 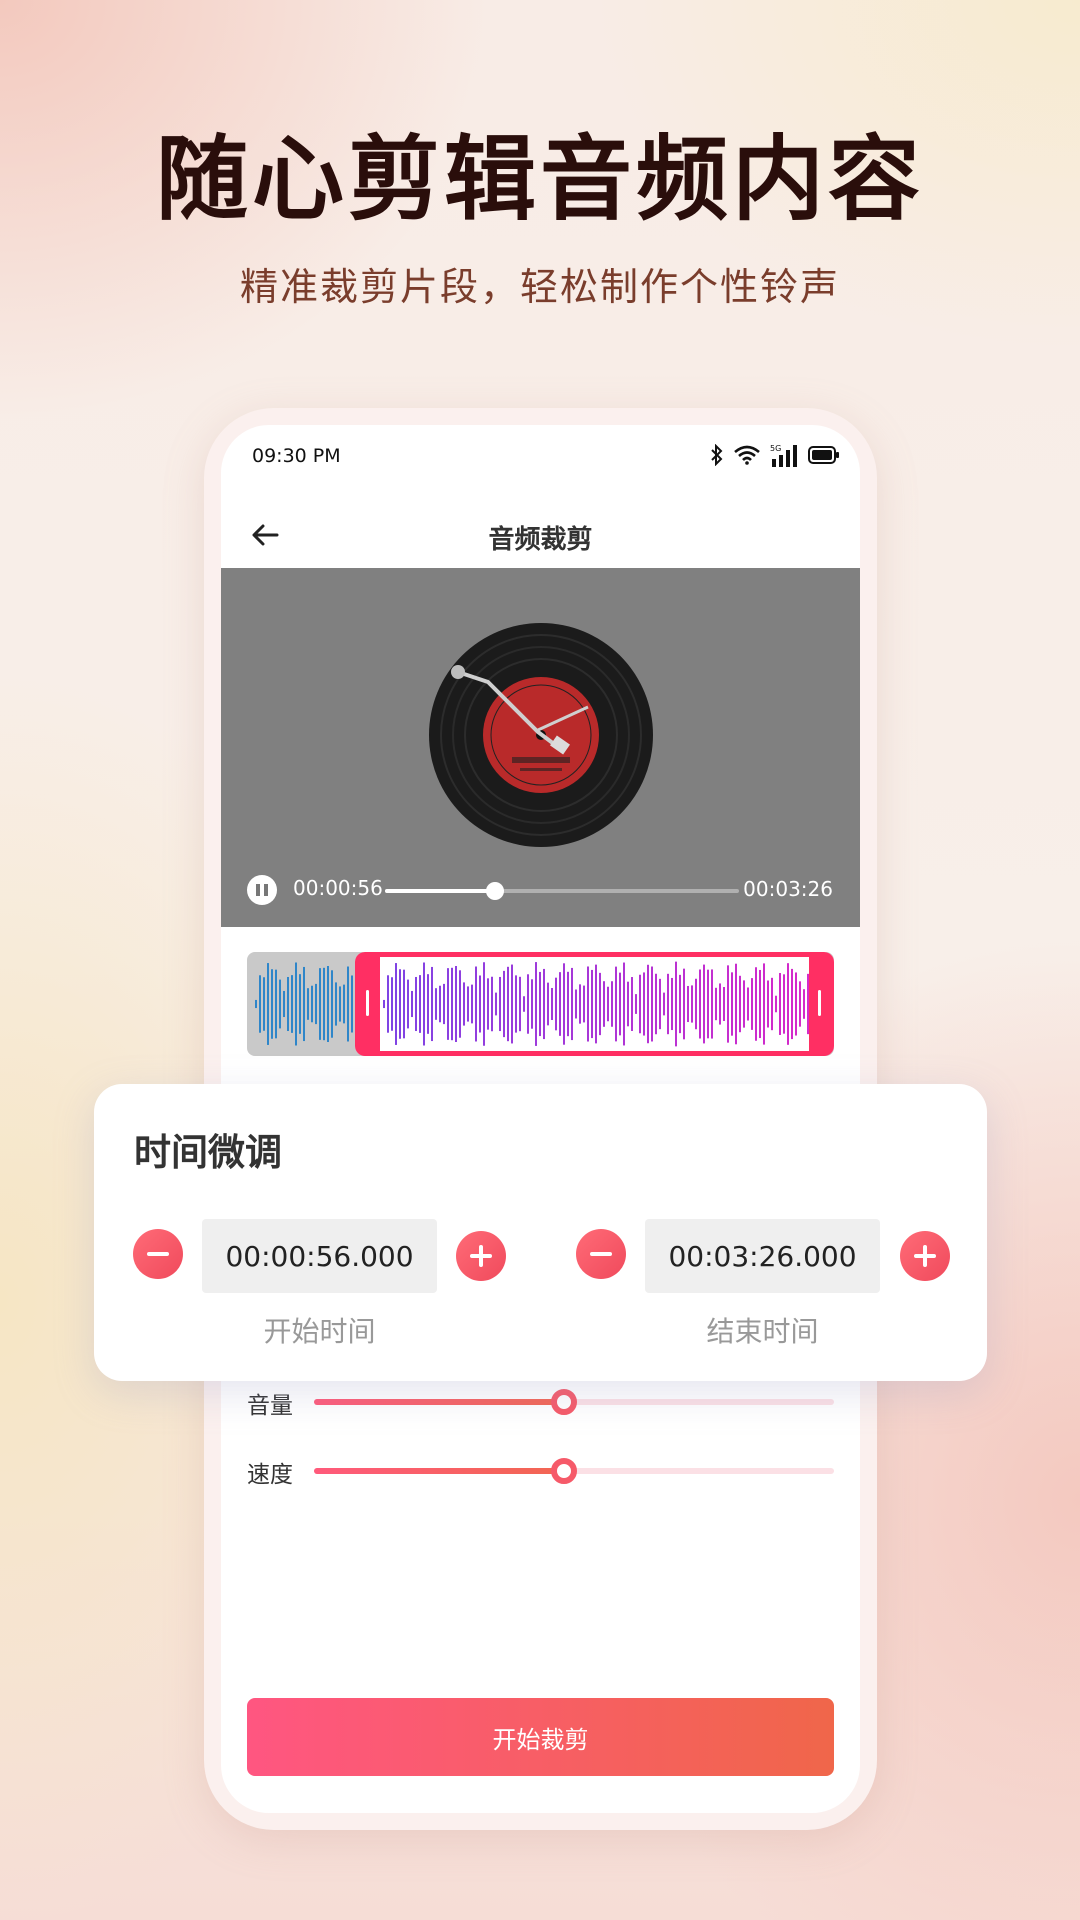 I want to click on start-time-field: 00:00:56.000, so click(x=319, y=1256).